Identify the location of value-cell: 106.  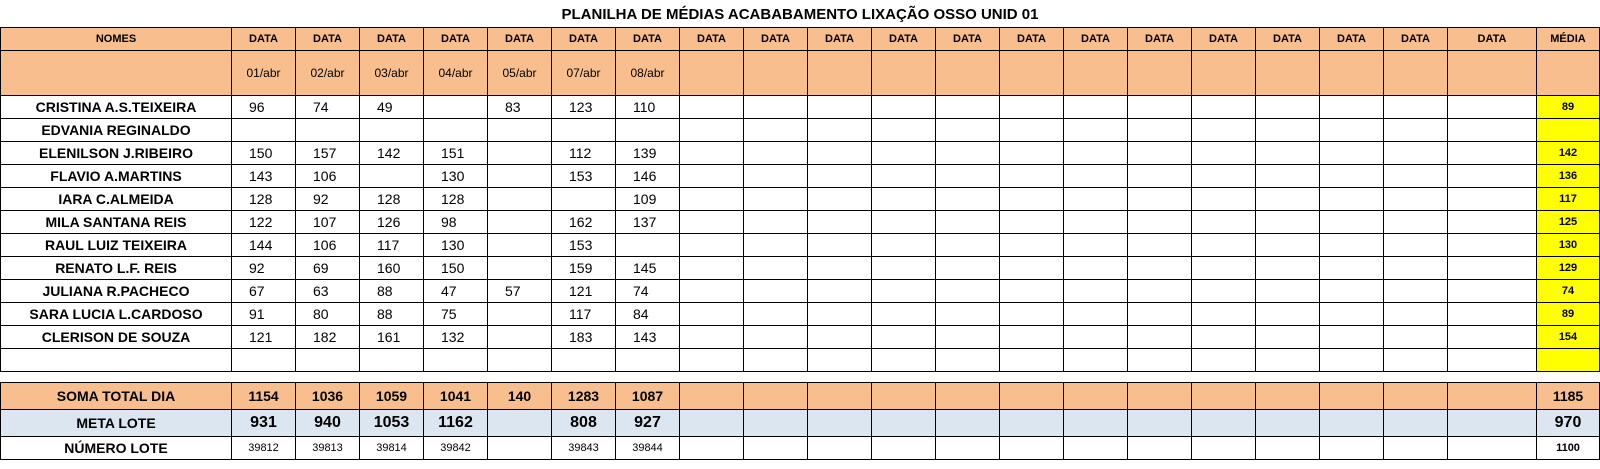
(327, 176).